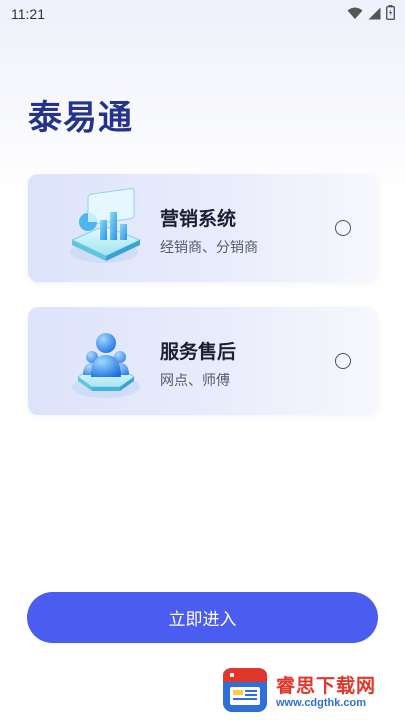 The image size is (405, 720). I want to click on card-text: 营销系统 经销商、分销商, so click(209, 230).